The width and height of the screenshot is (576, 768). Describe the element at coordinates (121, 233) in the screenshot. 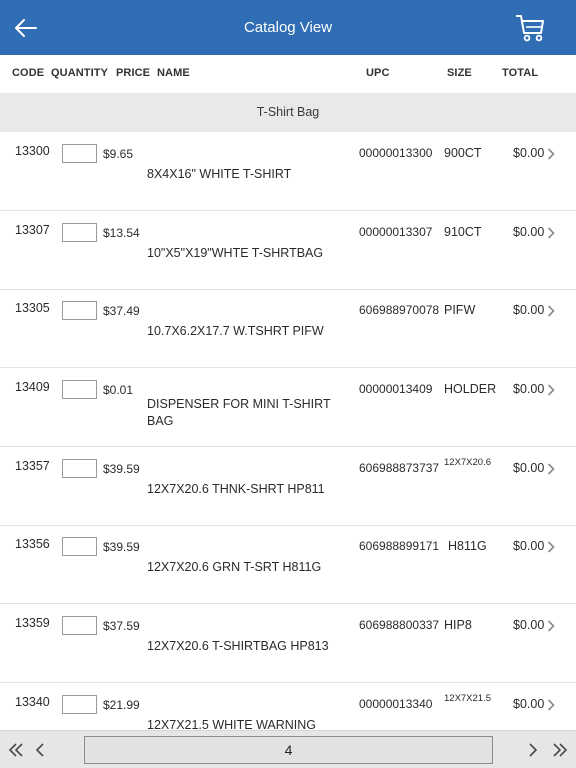

I see `product-price: $13.54` at that location.